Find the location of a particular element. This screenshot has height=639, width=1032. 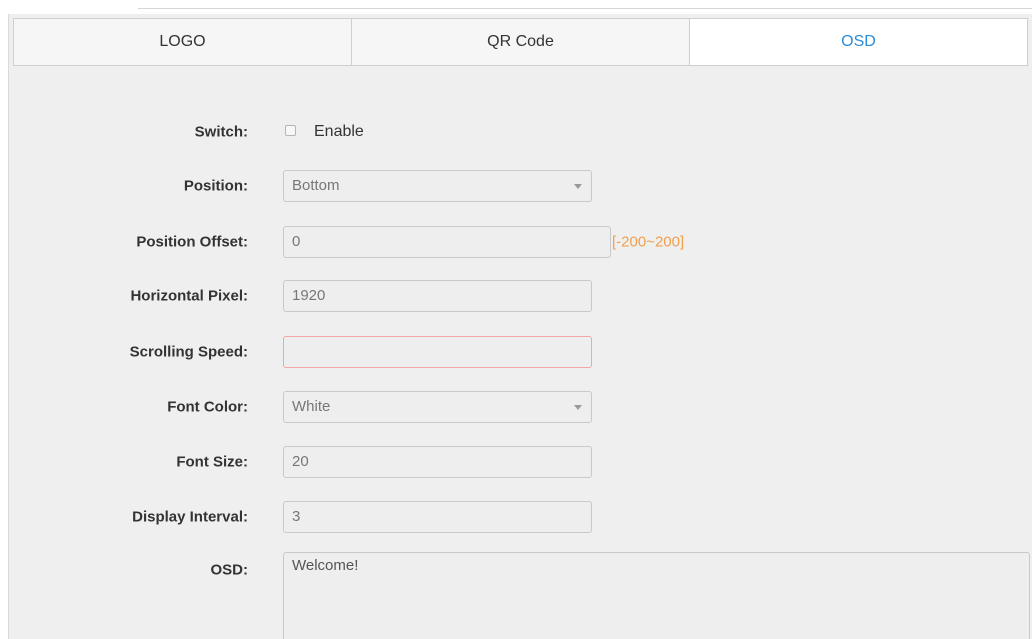

top-divider is located at coordinates (585, 8).